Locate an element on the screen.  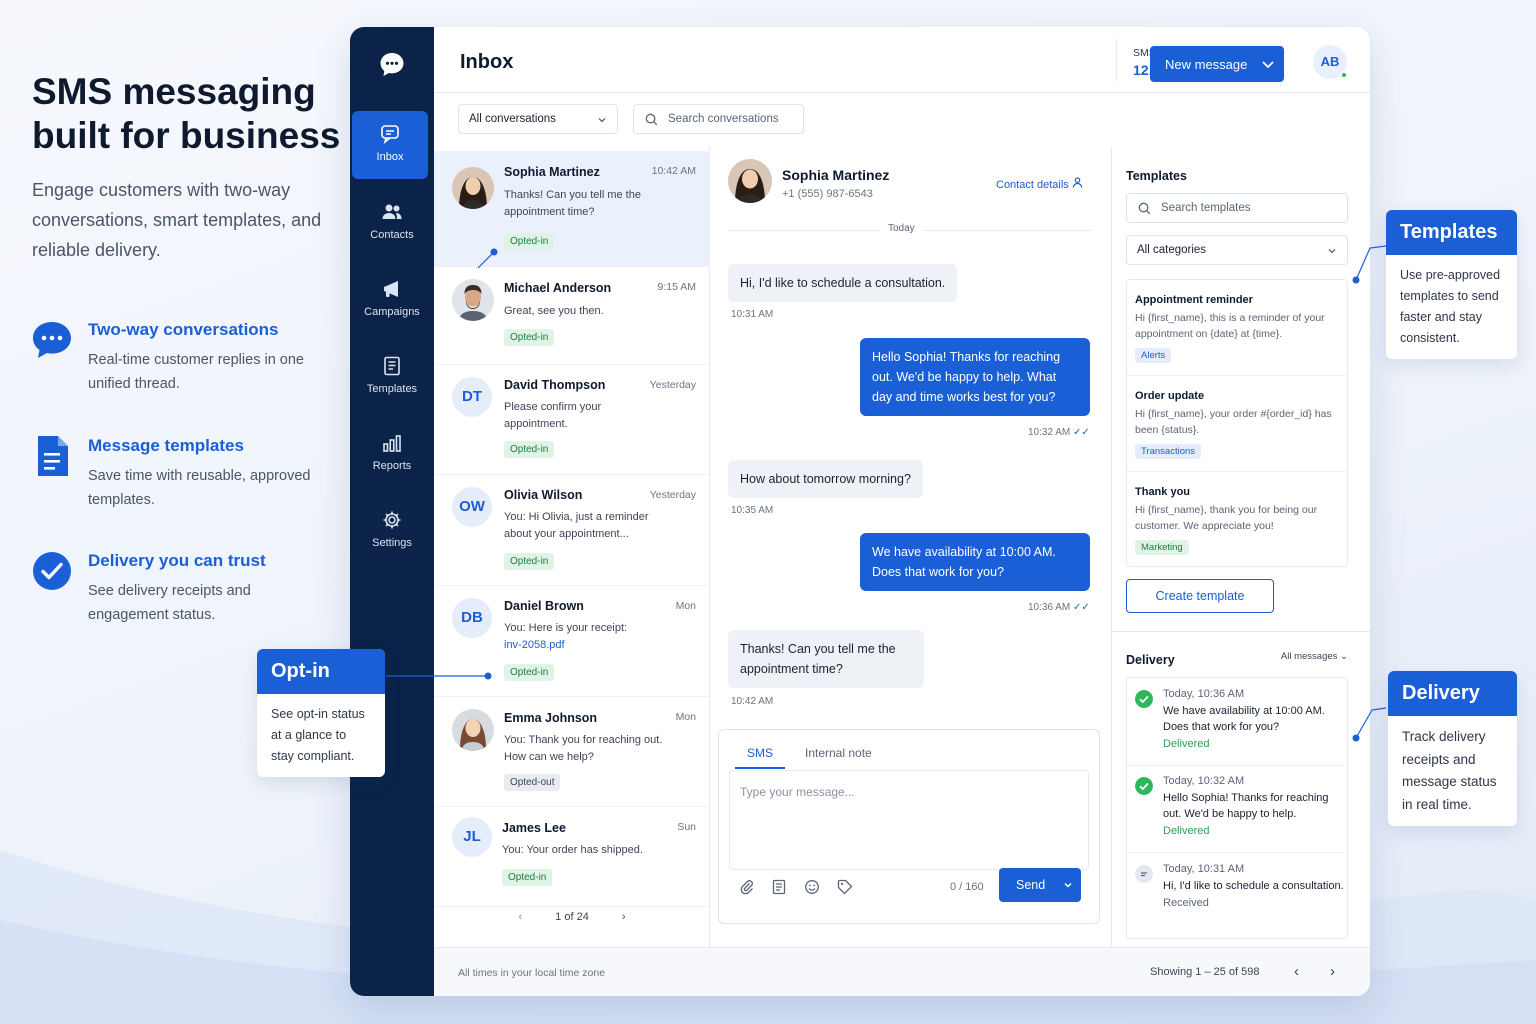
user-avatar: AB is located at coordinates (1330, 62).